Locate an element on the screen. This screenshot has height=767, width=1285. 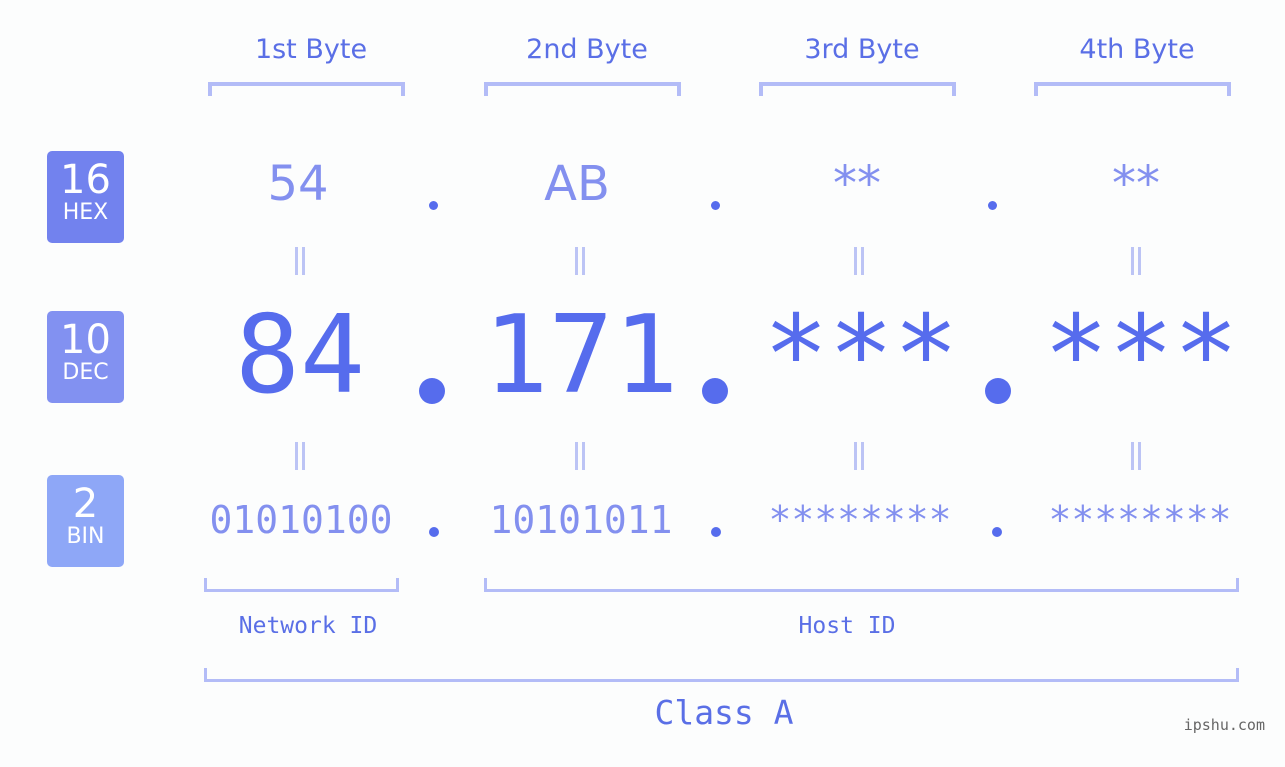
hex-base: 16 is located at coordinates (85, 180).